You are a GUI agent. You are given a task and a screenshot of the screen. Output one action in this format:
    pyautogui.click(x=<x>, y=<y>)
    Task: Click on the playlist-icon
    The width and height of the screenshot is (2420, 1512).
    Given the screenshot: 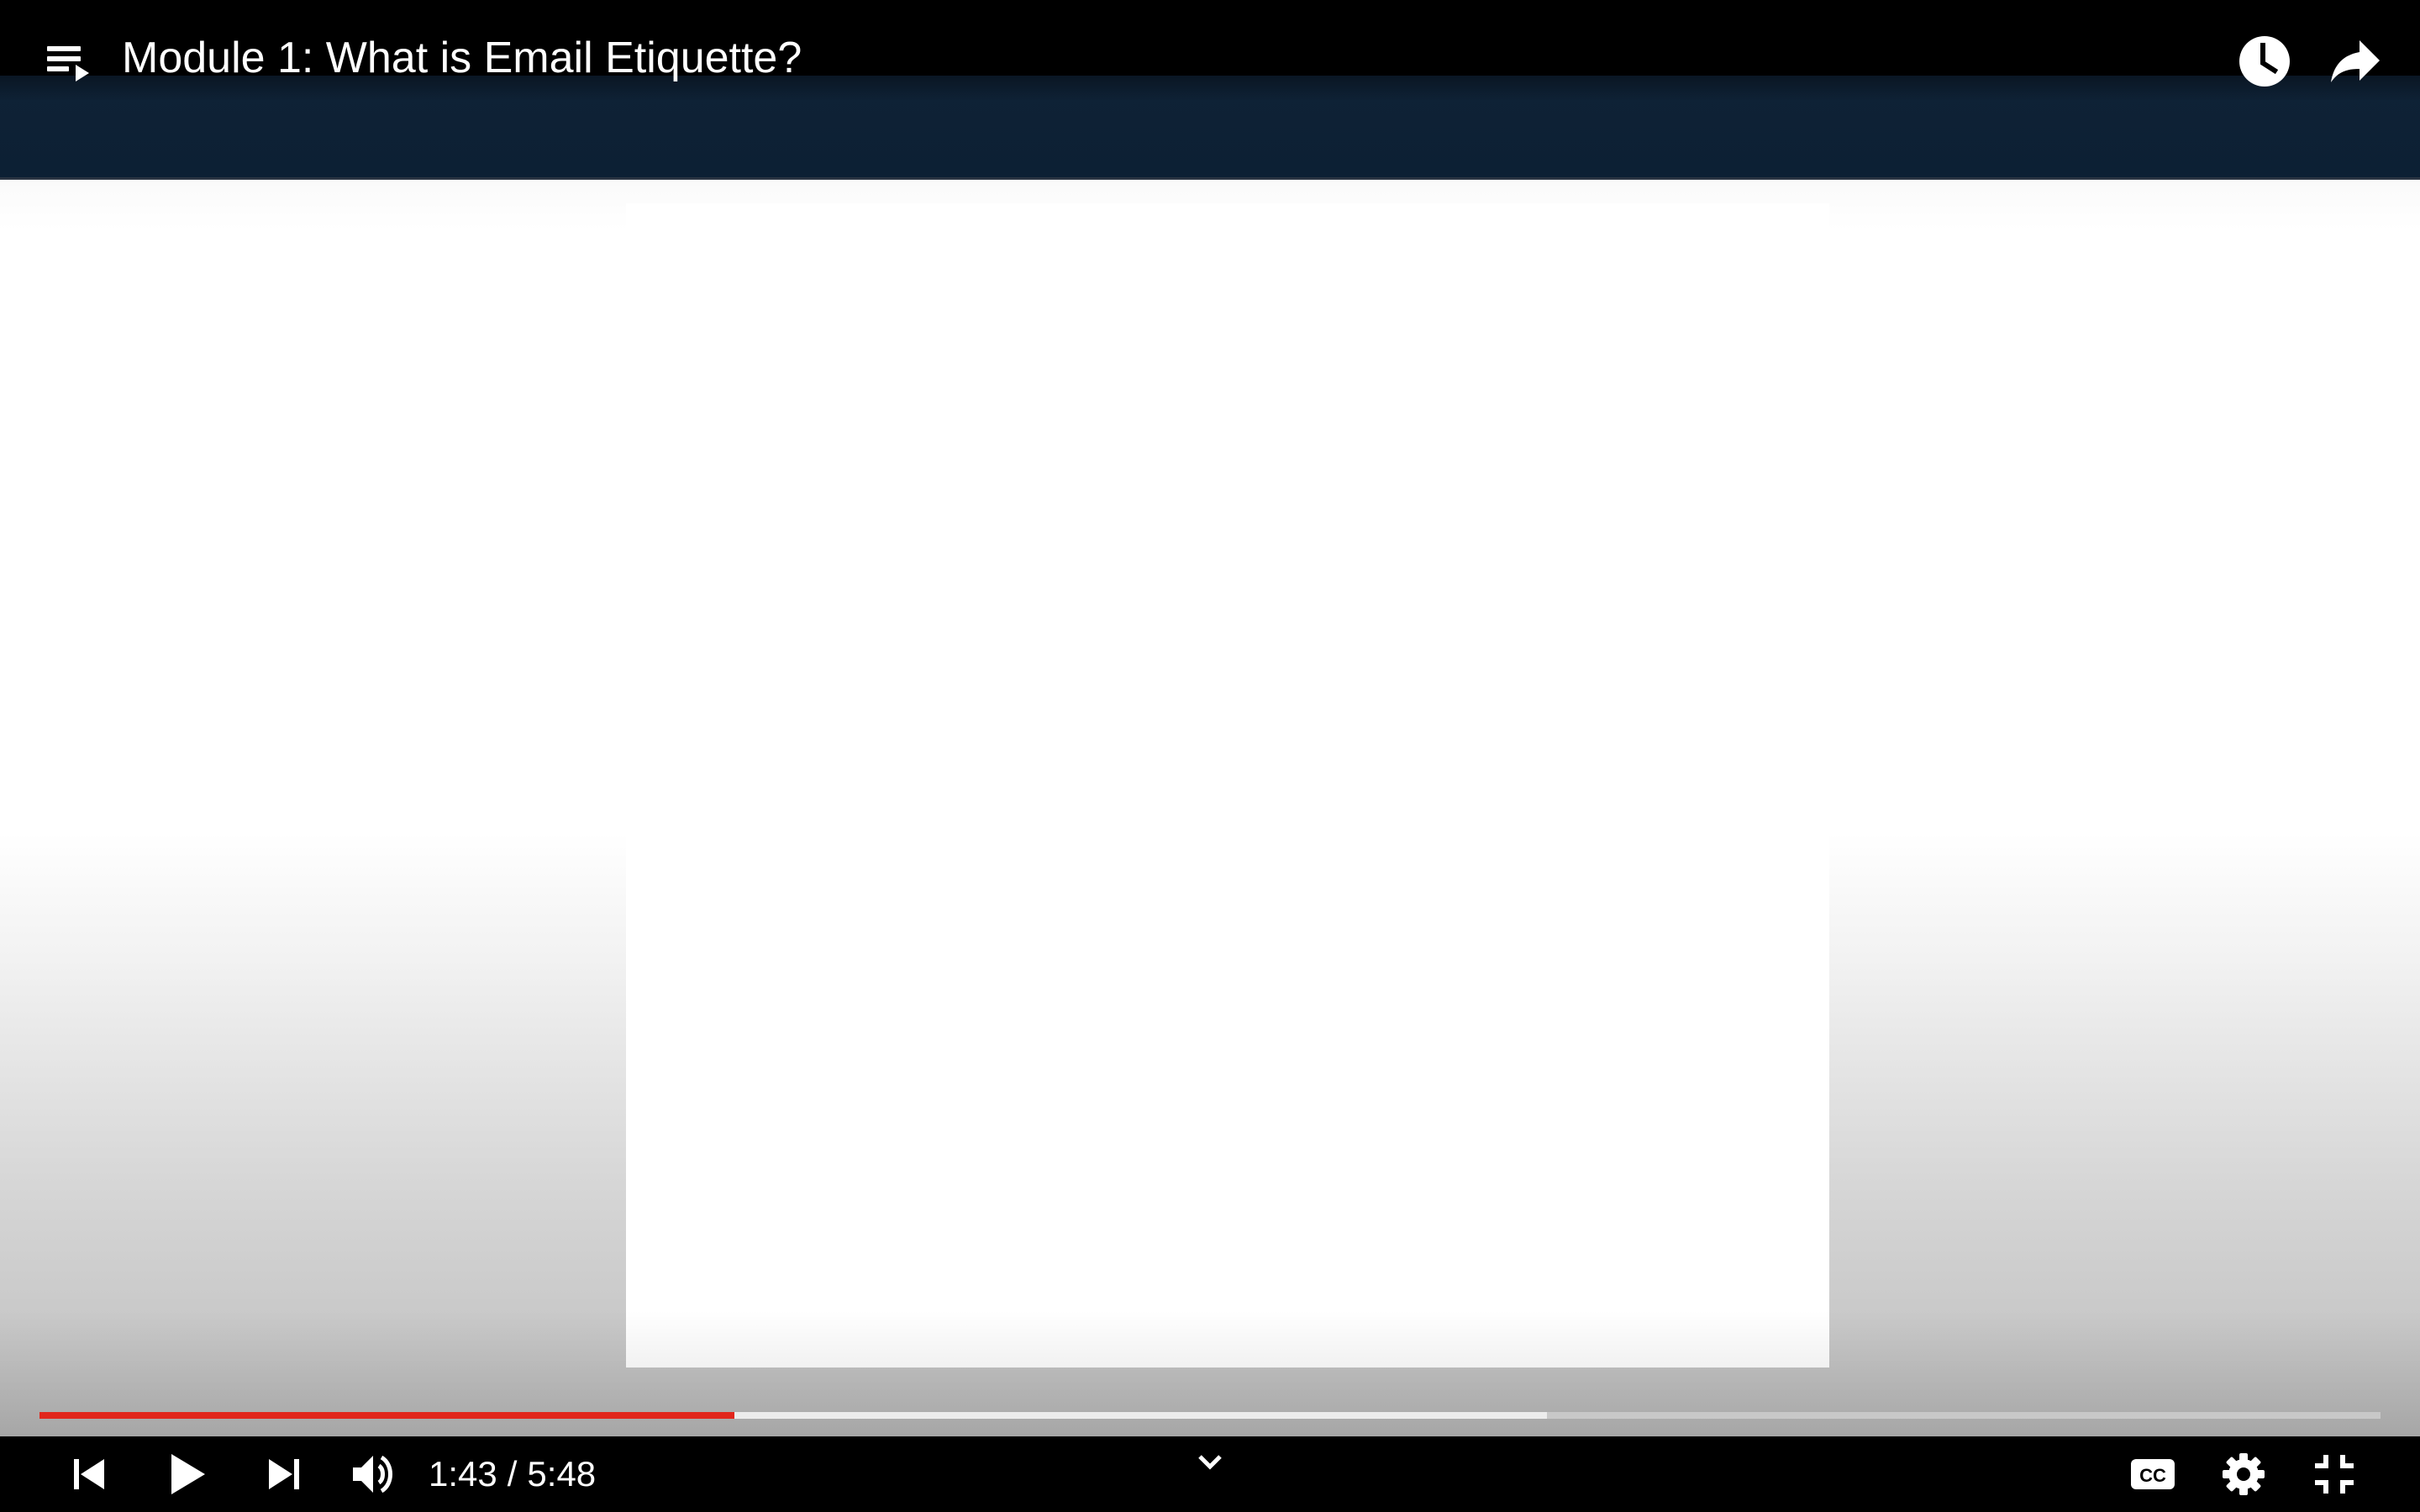 What is the action you would take?
    pyautogui.click(x=68, y=63)
    